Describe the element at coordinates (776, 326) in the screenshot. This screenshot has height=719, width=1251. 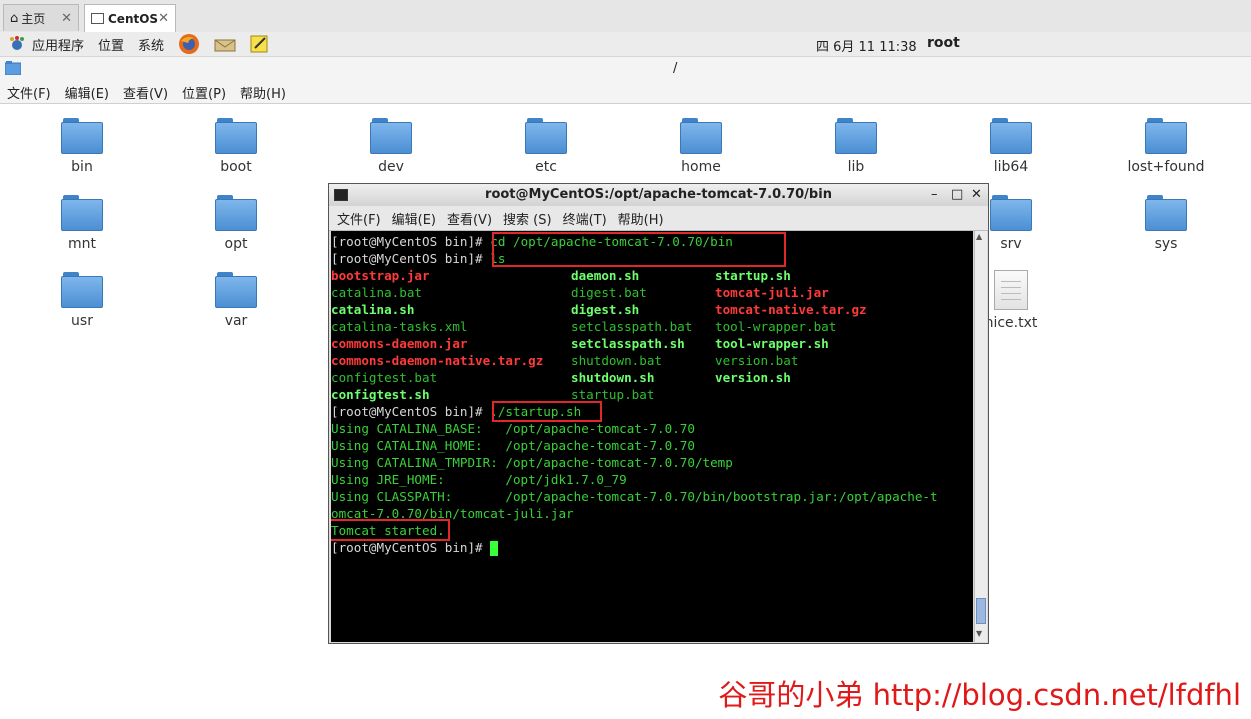
I see `ls-entry: tool-wrapper.bat` at that location.